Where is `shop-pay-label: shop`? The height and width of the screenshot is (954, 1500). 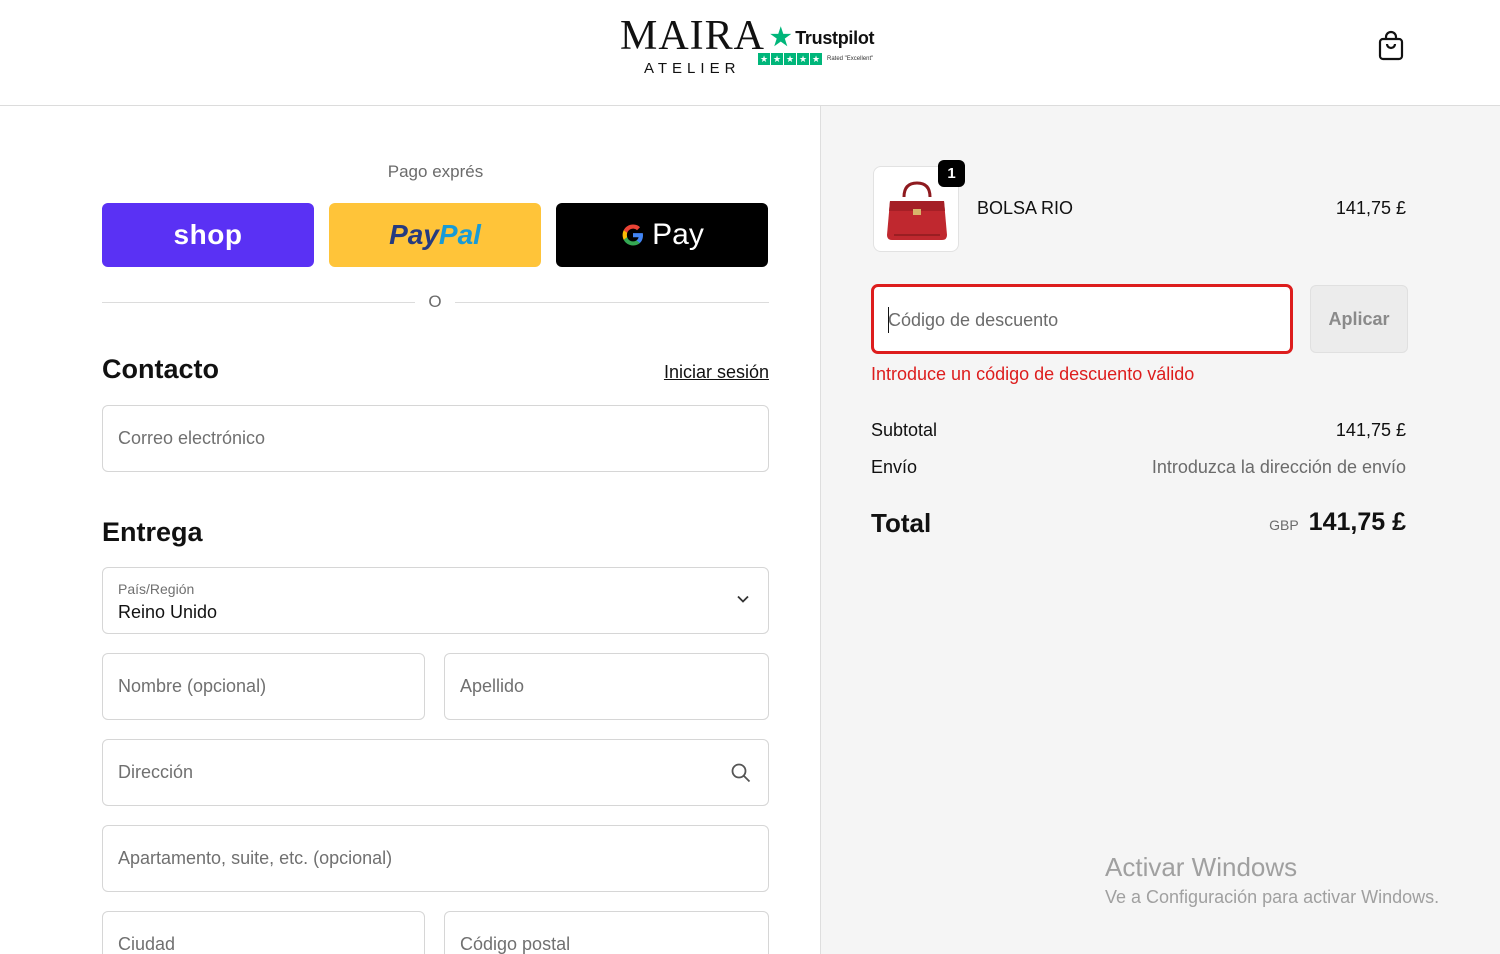
shop-pay-label: shop is located at coordinates (208, 234).